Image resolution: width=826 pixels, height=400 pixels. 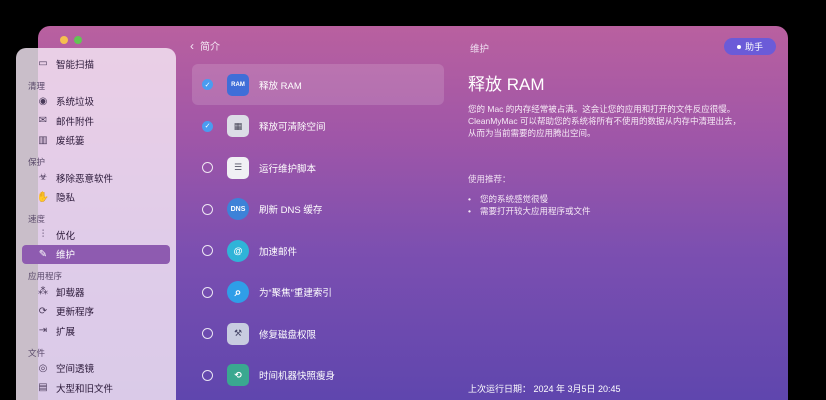 I want to click on mail-icon: ✉, so click(x=43, y=121).